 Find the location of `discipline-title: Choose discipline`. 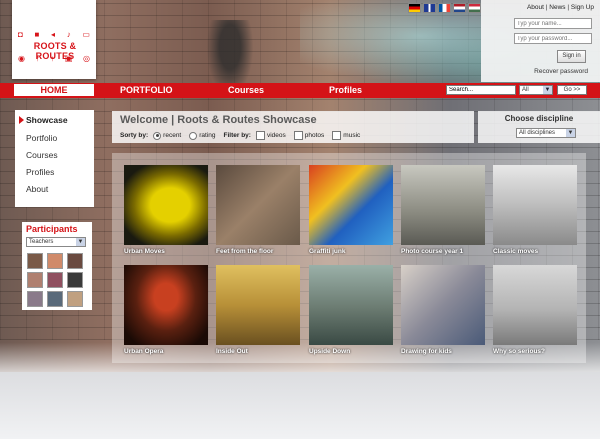

discipline-title: Choose discipline is located at coordinates (539, 118).